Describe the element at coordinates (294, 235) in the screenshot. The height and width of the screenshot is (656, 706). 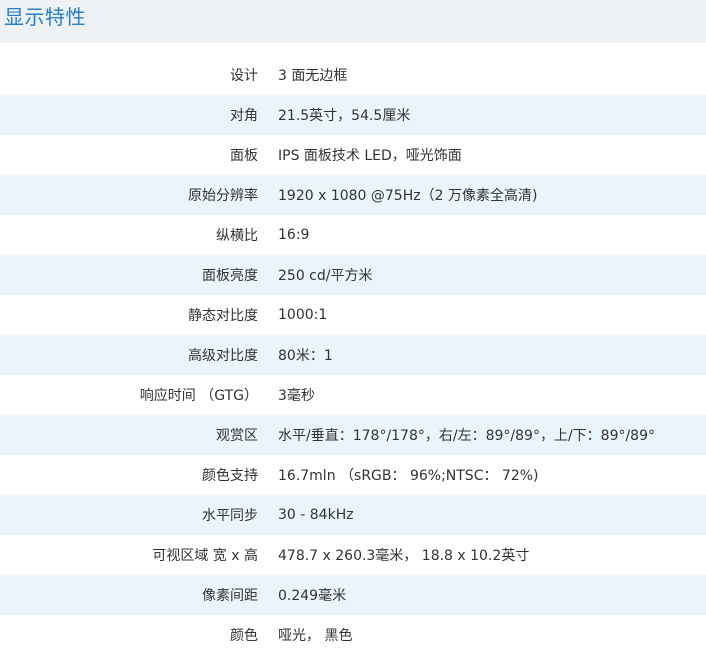
I see `spec-value: 16:9` at that location.